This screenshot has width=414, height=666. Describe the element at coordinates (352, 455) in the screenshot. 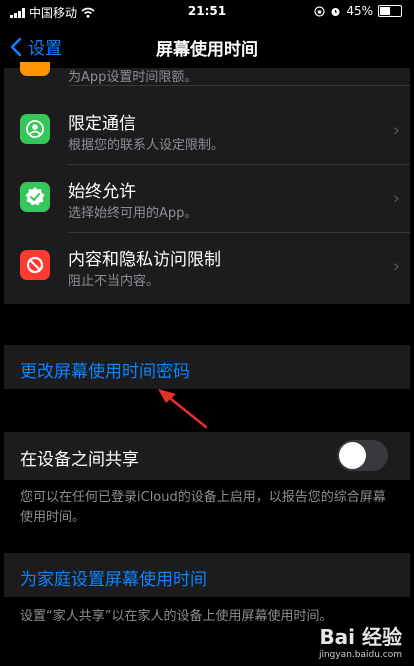

I see `toggle-knob` at that location.